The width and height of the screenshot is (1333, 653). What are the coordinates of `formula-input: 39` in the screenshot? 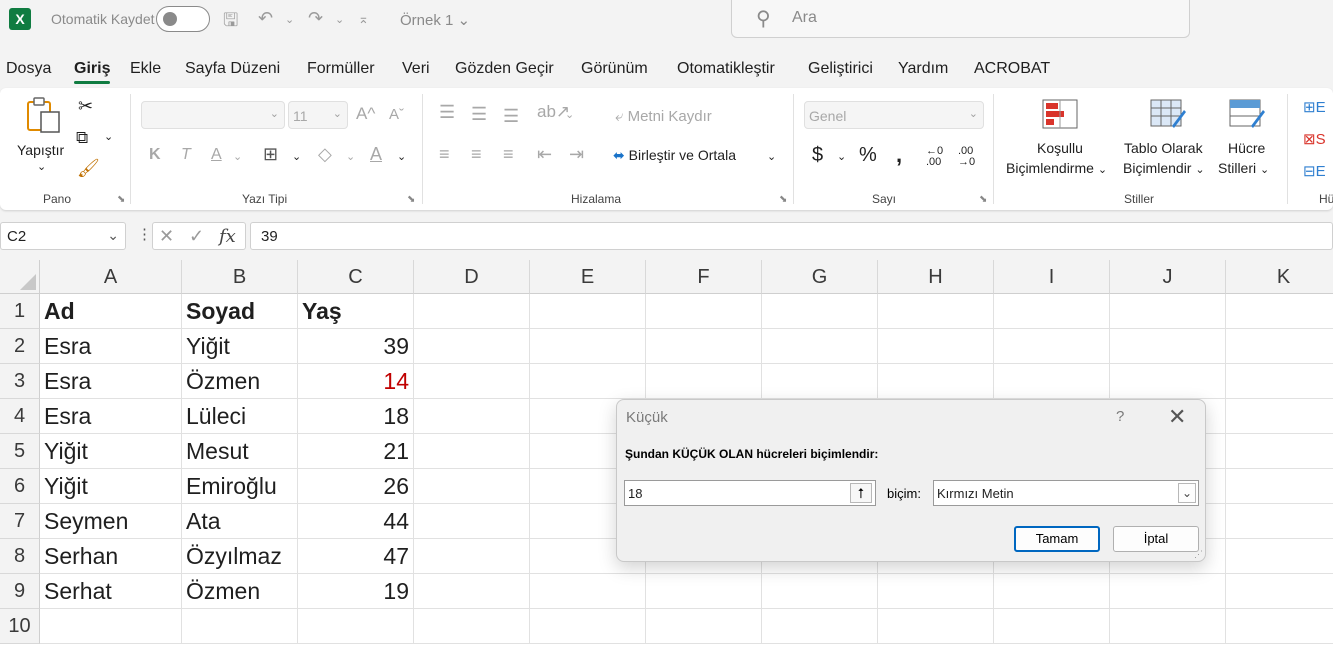 It's located at (791, 236).